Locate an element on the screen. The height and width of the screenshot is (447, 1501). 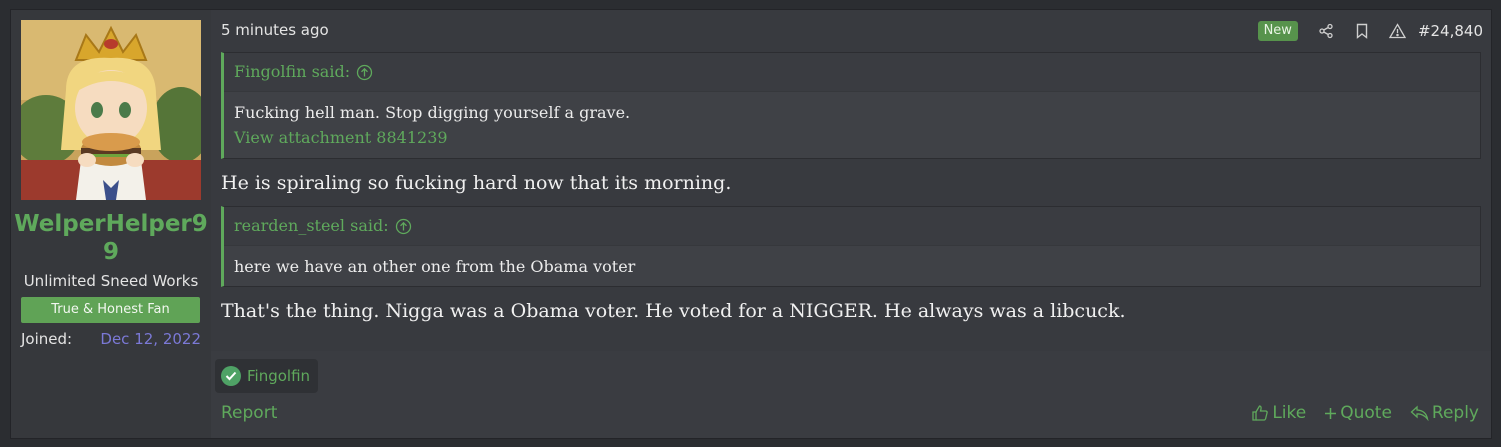
joined-date: Dec 12, 2022 is located at coordinates (150, 339).